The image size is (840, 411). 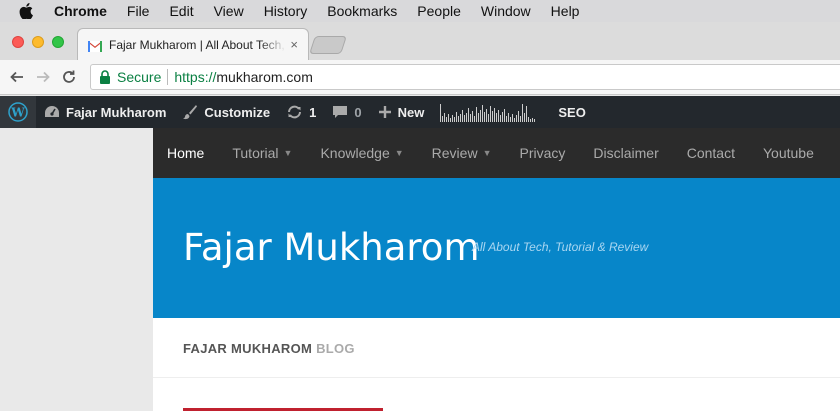 What do you see at coordinates (95, 45) in the screenshot?
I see `gmail-favicon-icon` at bounding box center [95, 45].